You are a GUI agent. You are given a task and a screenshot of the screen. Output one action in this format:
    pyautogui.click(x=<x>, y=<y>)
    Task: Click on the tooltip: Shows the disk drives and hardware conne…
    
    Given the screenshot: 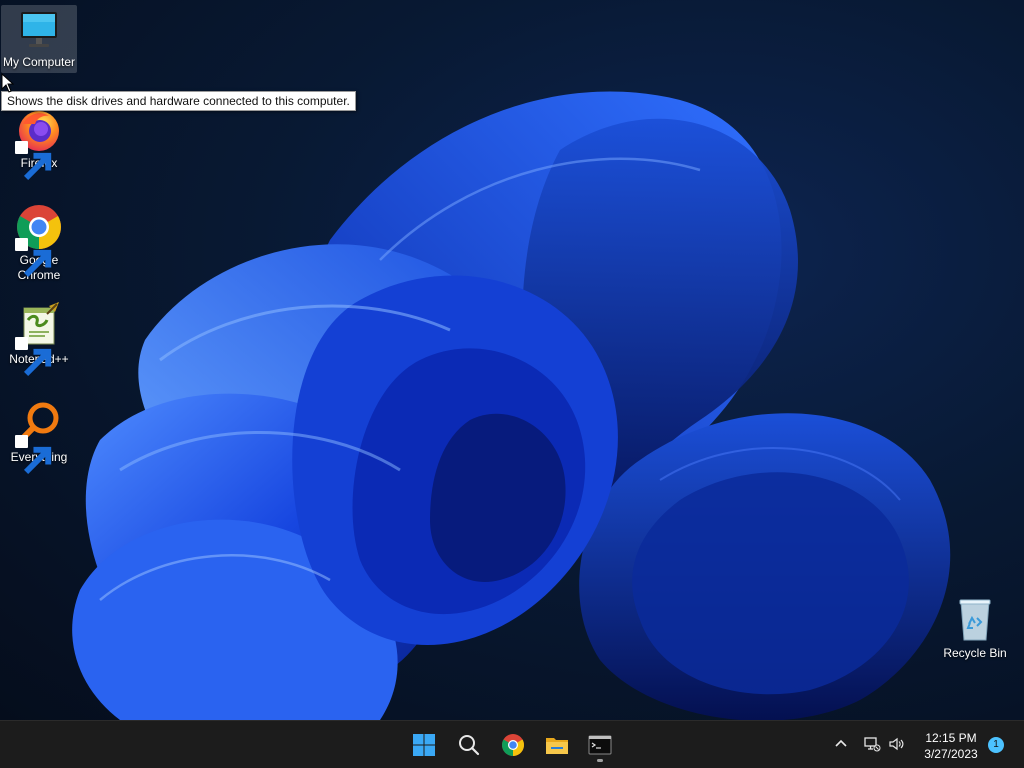 What is the action you would take?
    pyautogui.click(x=178, y=101)
    